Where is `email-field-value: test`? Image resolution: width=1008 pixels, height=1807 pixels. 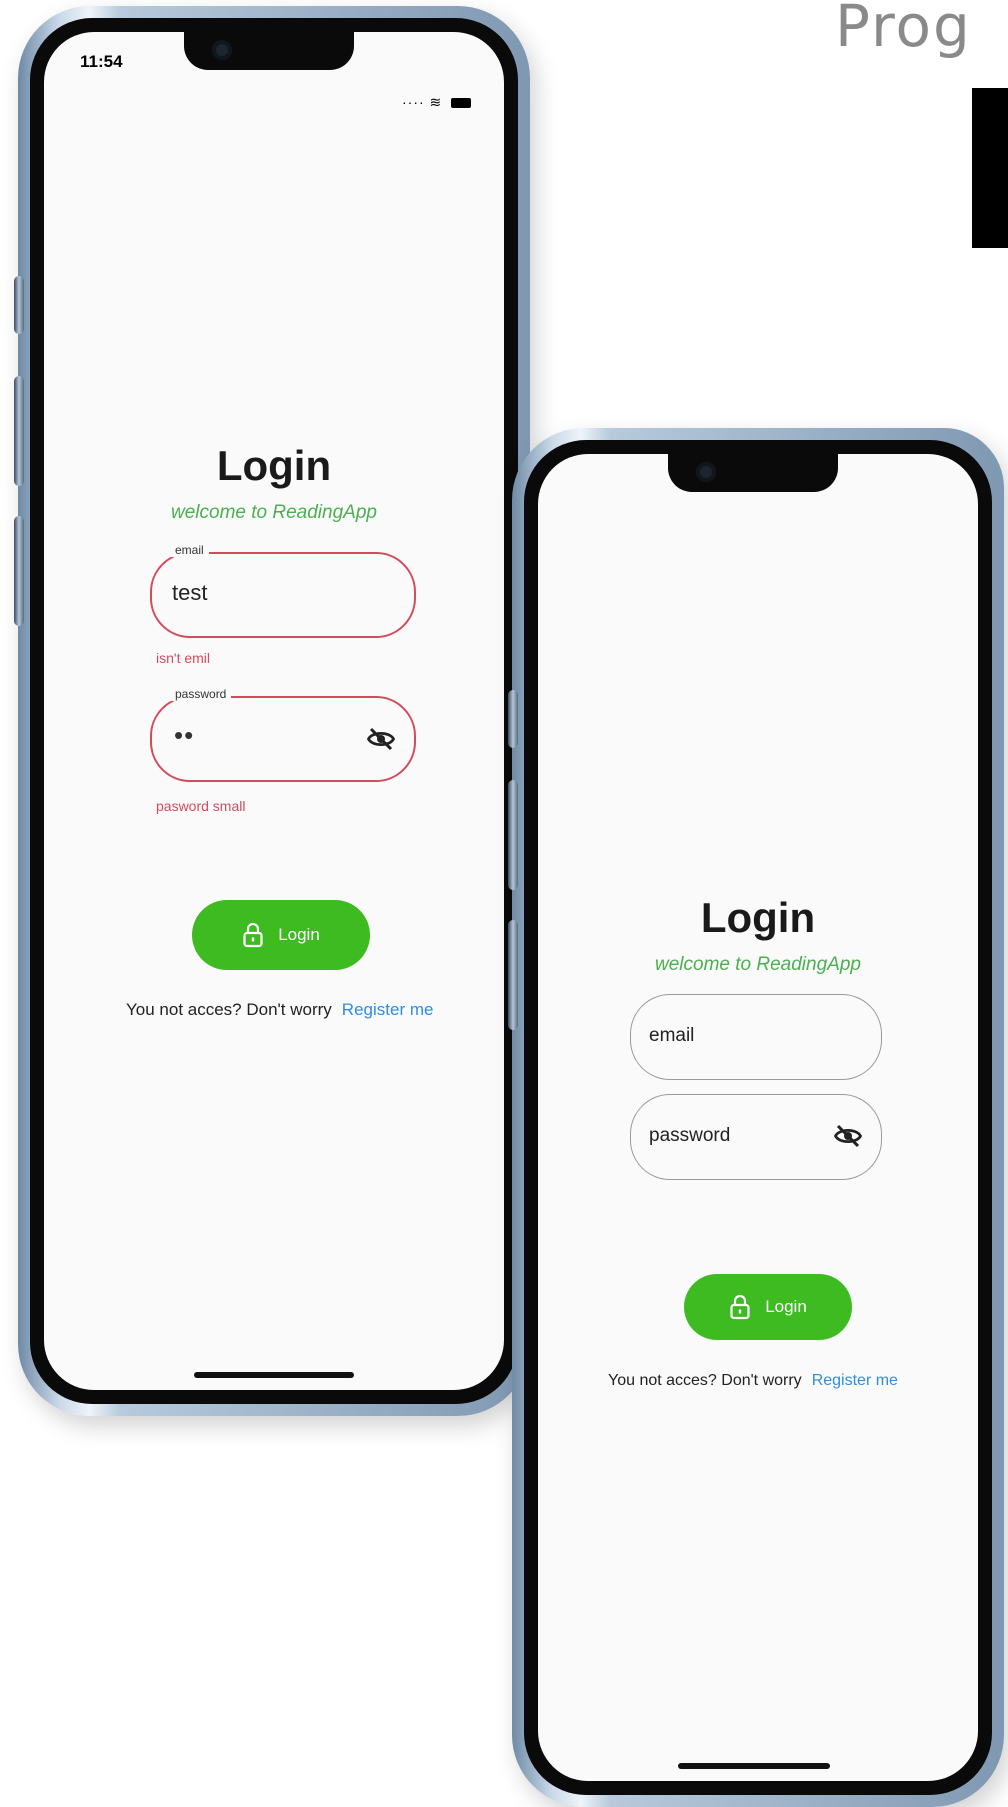
email-field-value: test is located at coordinates (190, 592).